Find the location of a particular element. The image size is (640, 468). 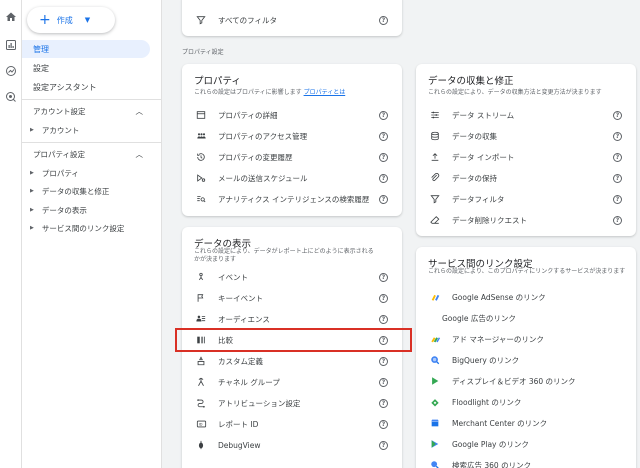

google-ads-link-row: Google 広告のリンク is located at coordinates (526, 318).